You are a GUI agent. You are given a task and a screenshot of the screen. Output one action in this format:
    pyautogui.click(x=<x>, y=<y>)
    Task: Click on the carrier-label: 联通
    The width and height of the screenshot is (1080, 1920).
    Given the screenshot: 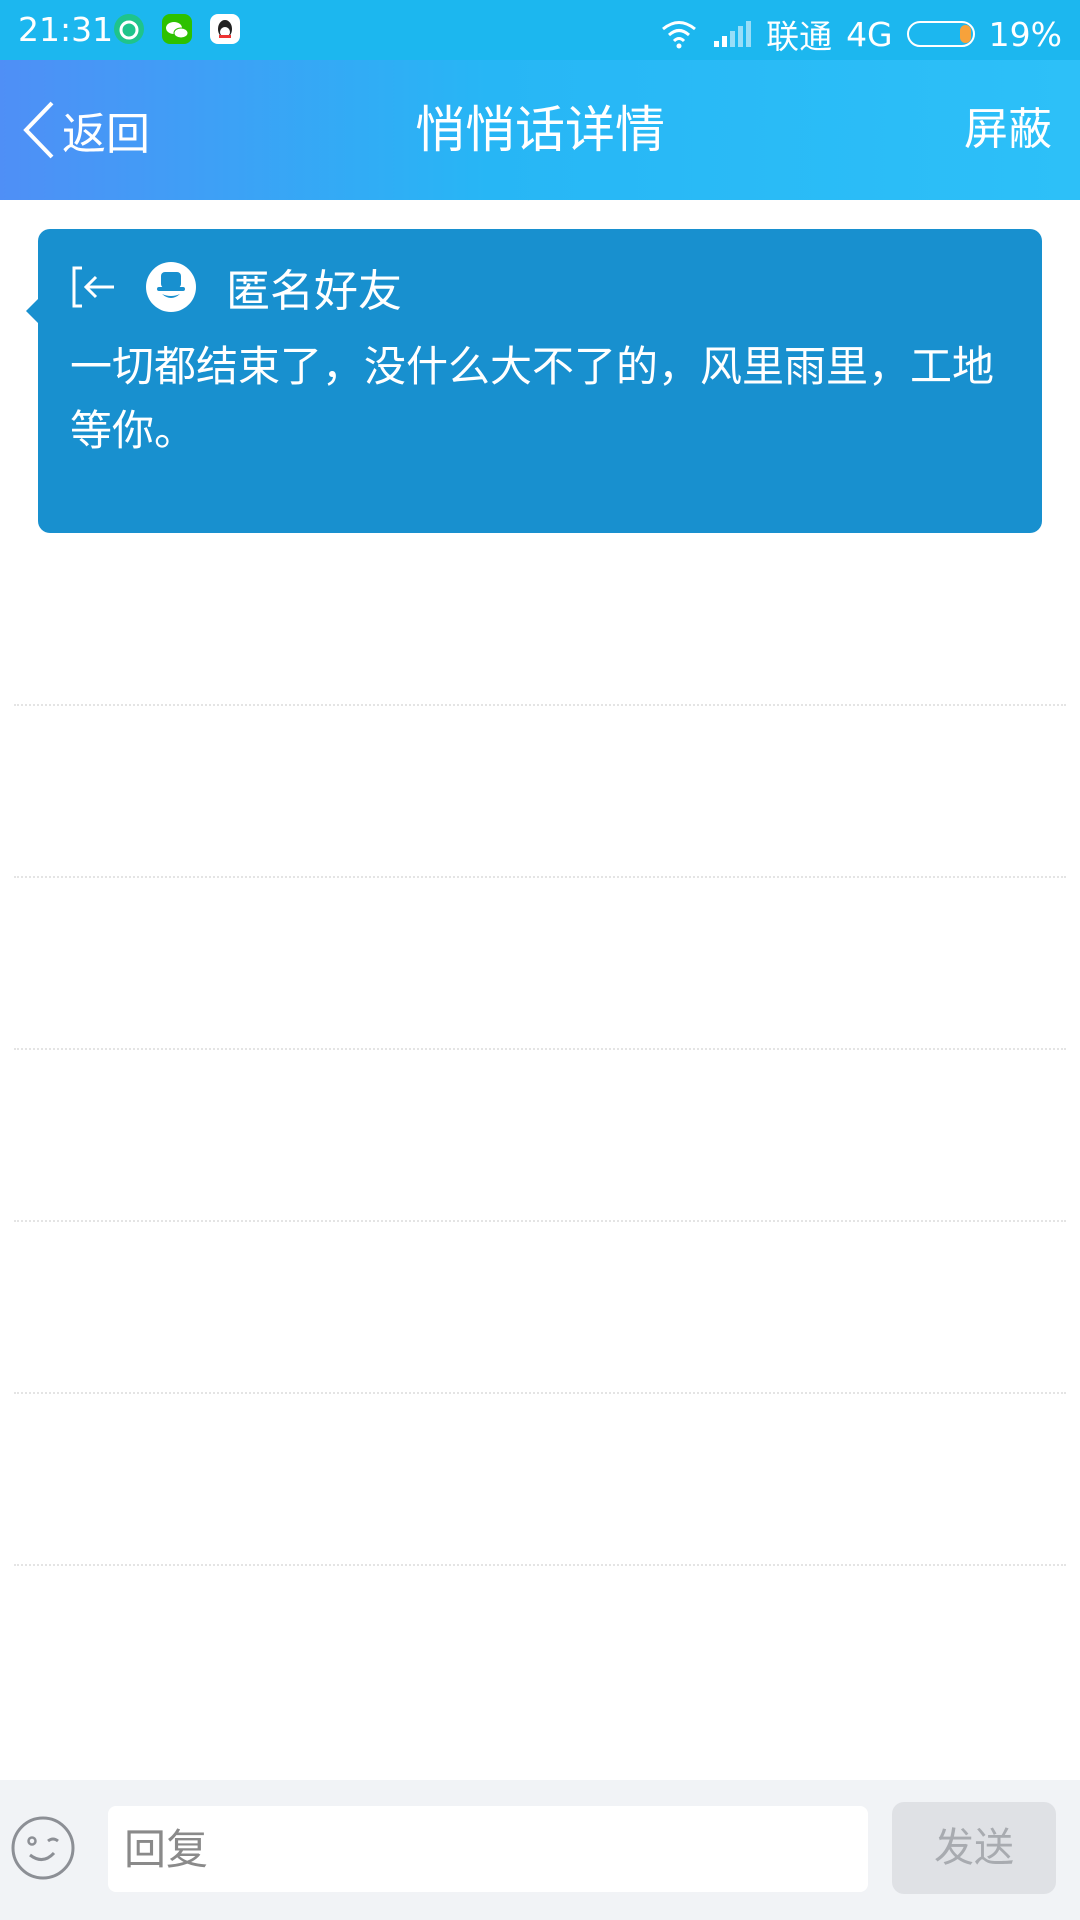 What is the action you would take?
    pyautogui.click(x=799, y=36)
    